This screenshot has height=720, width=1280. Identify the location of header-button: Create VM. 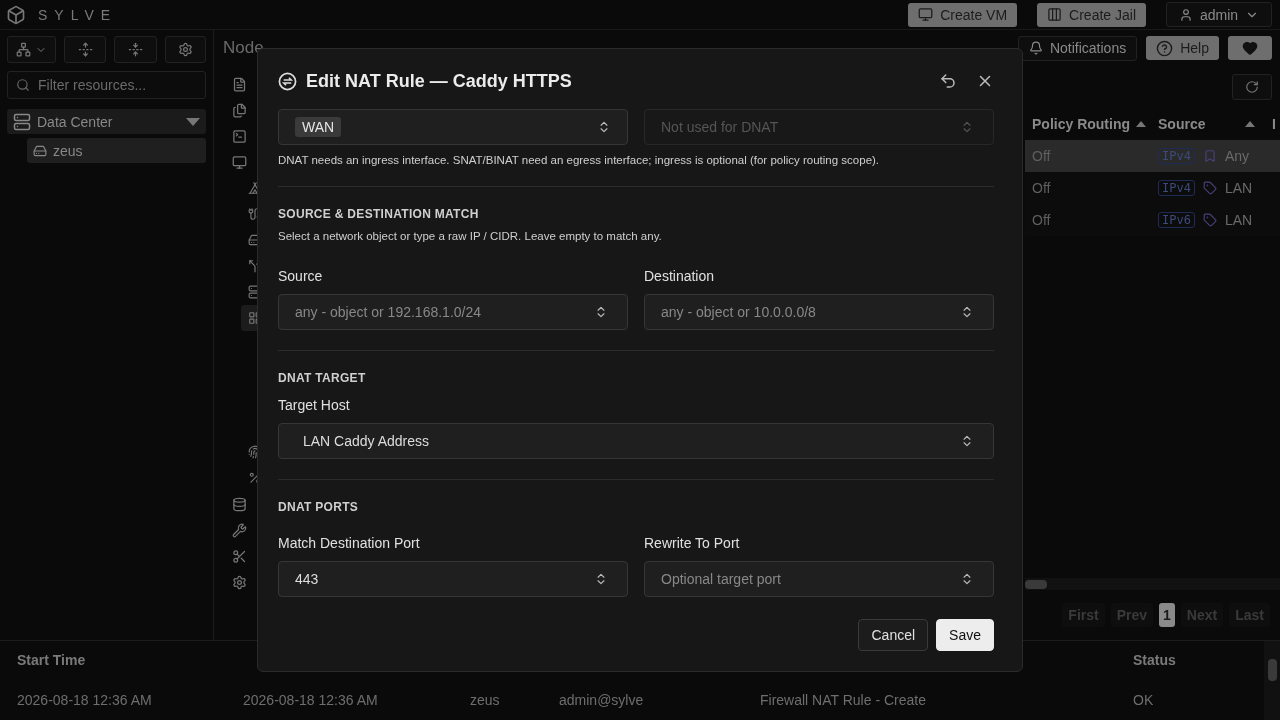
(963, 14).